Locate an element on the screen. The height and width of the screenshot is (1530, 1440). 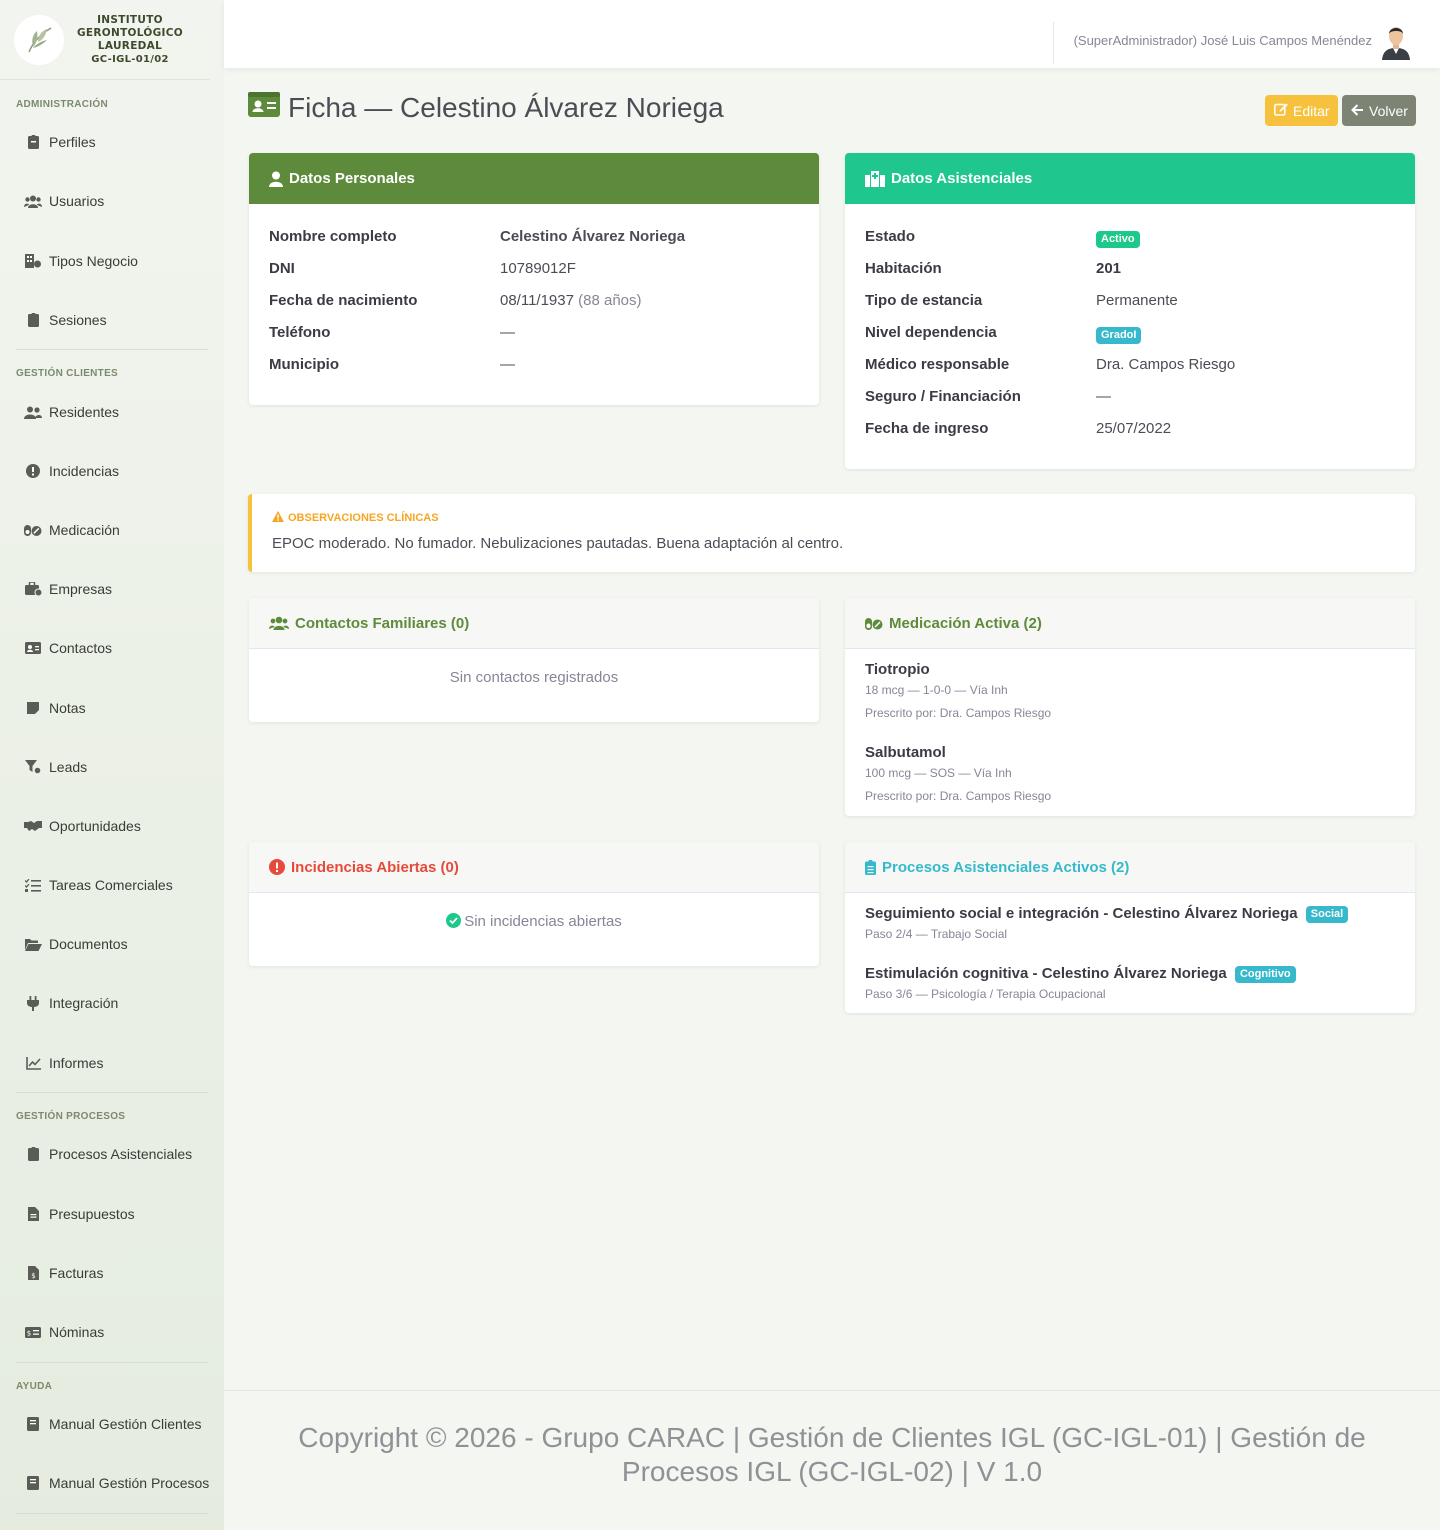
sidebar-item-manual-clientes: Manual Gestión Clientes is located at coordinates (113, 1424).